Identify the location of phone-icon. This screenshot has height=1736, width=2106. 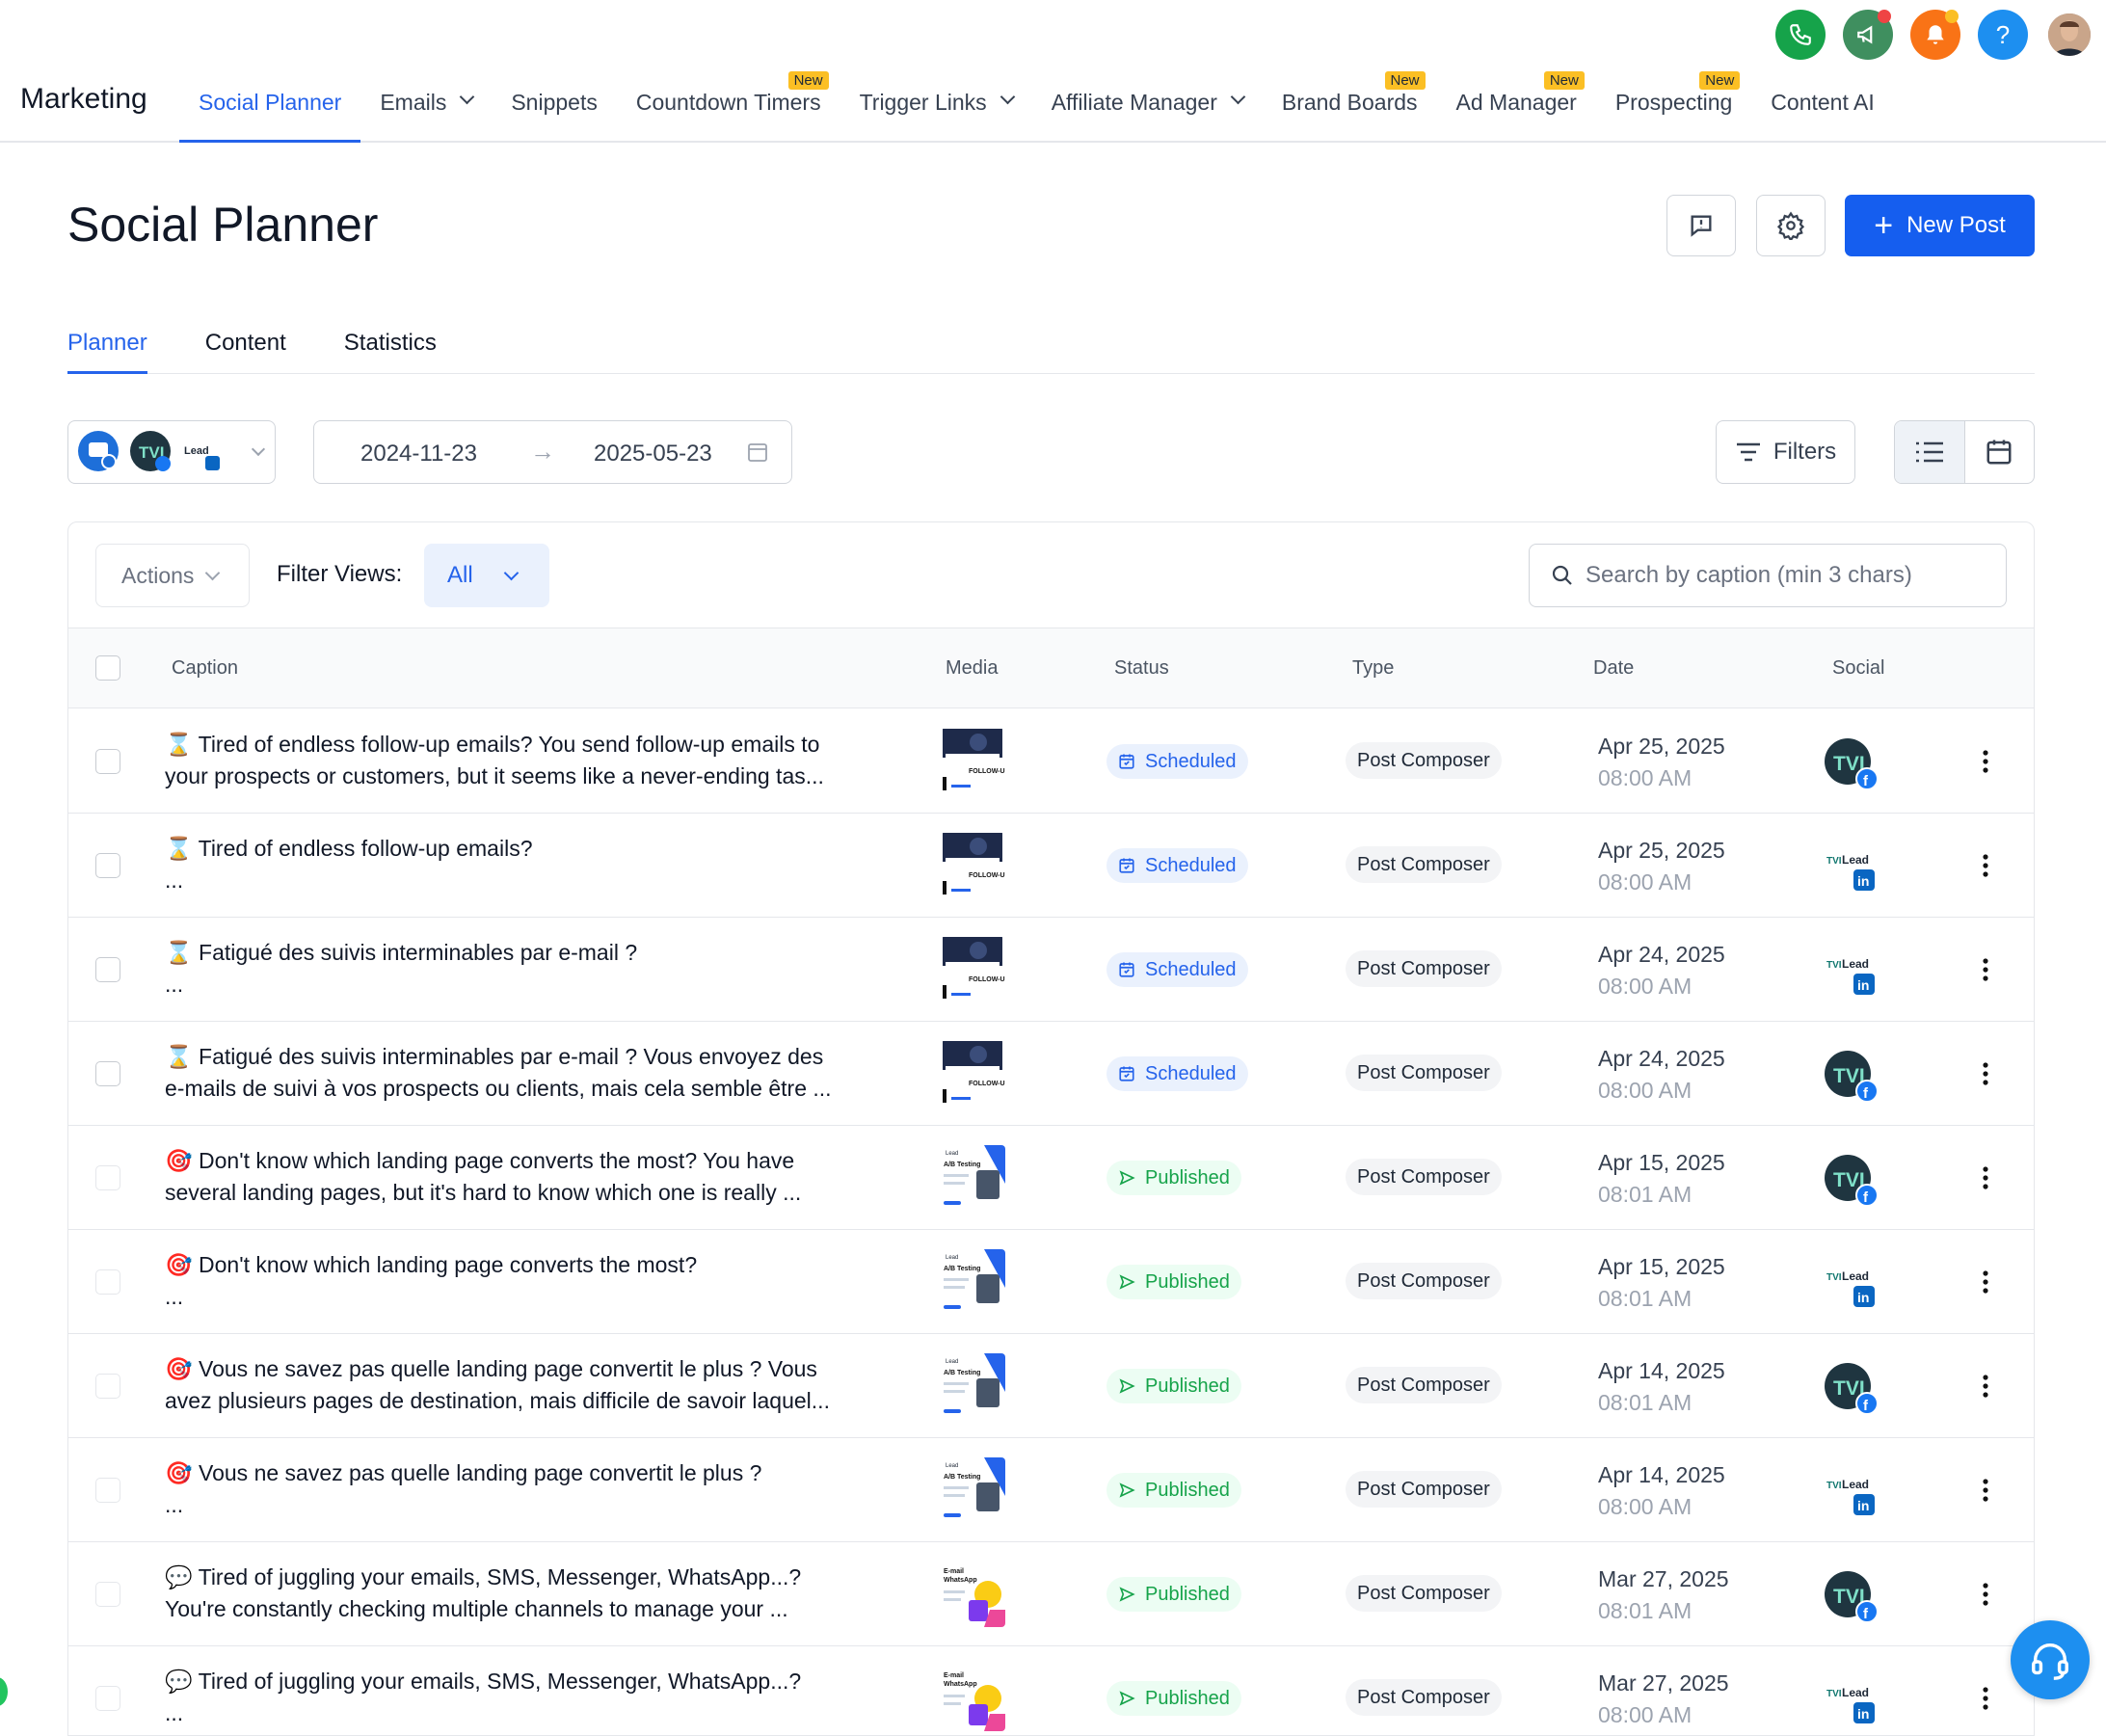
(1801, 35).